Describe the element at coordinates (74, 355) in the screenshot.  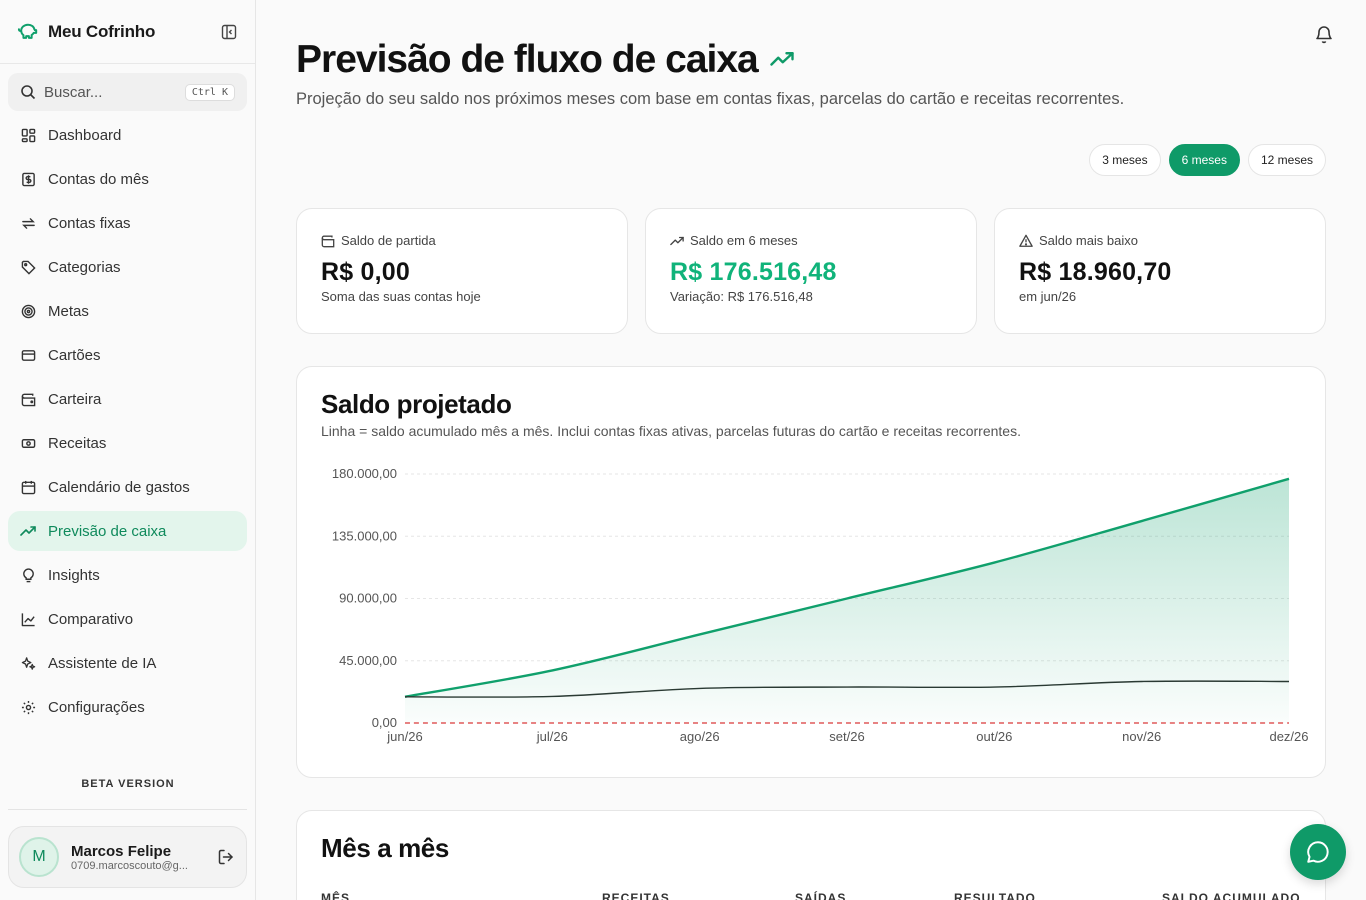
I see `sidebar-item-label: Cartões` at that location.